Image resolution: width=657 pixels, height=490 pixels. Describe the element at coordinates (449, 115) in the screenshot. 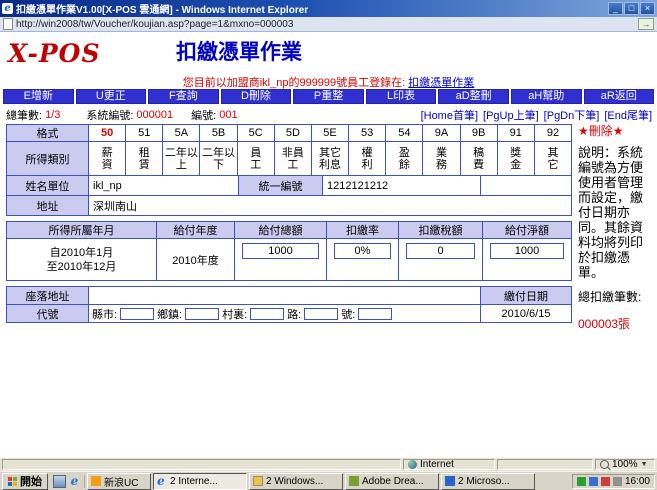

I see `nav-first-record: [Home首筆]` at that location.